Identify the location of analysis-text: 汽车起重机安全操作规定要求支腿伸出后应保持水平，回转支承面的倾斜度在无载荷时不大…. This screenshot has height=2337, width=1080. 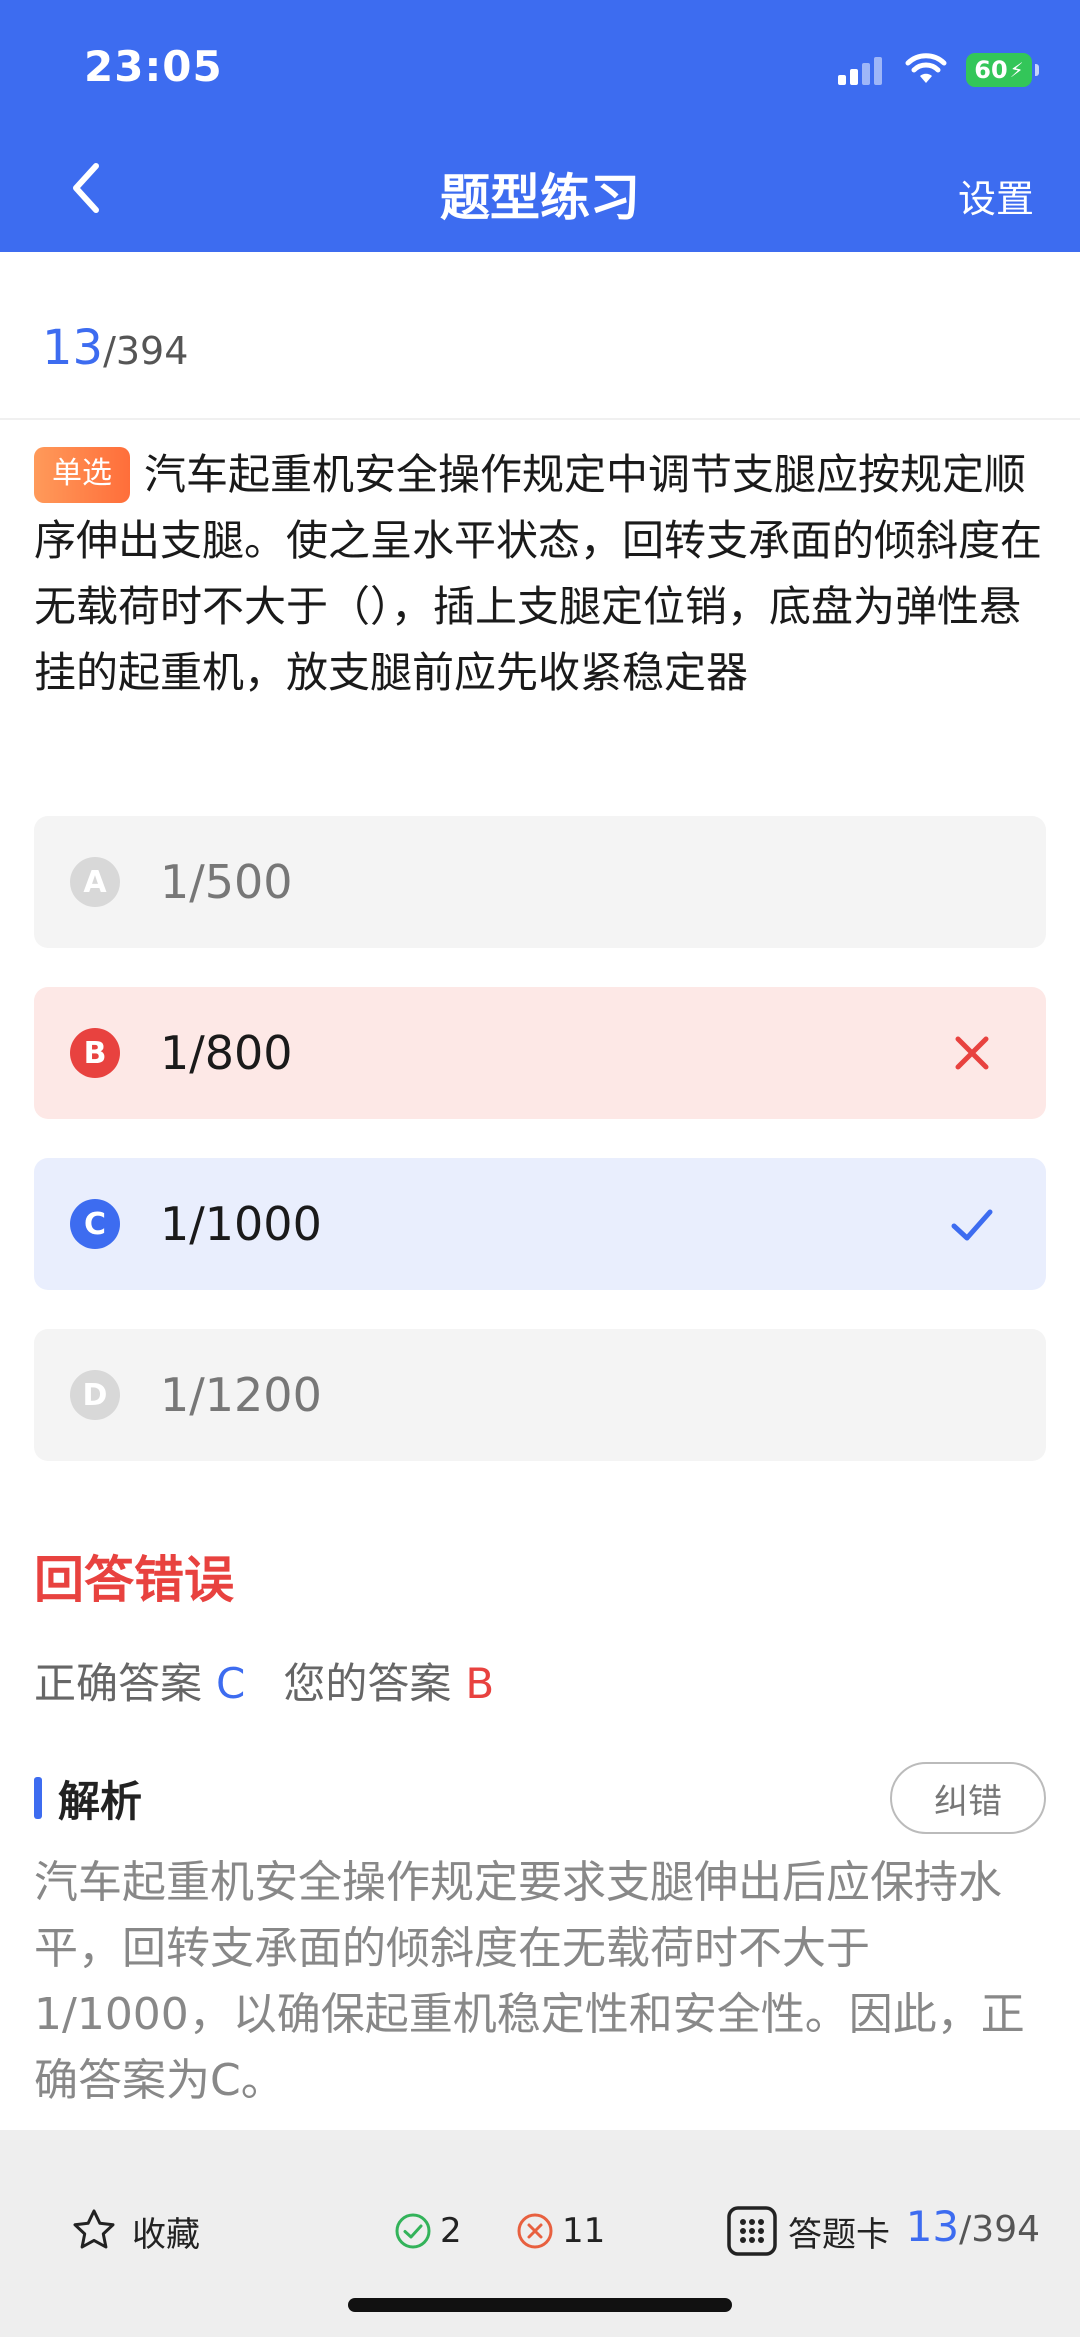
(529, 1981).